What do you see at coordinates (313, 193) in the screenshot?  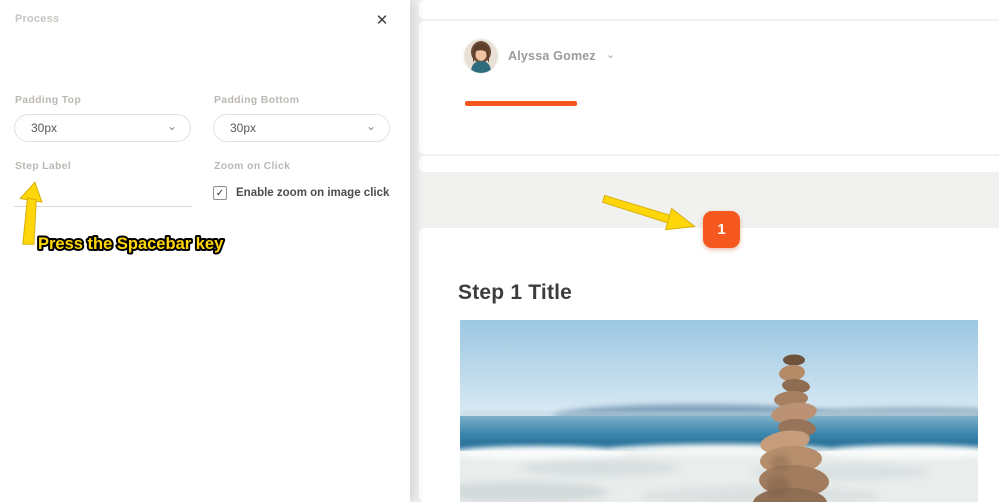 I see `zoom-checkbox-text: Enable zoom on image click` at bounding box center [313, 193].